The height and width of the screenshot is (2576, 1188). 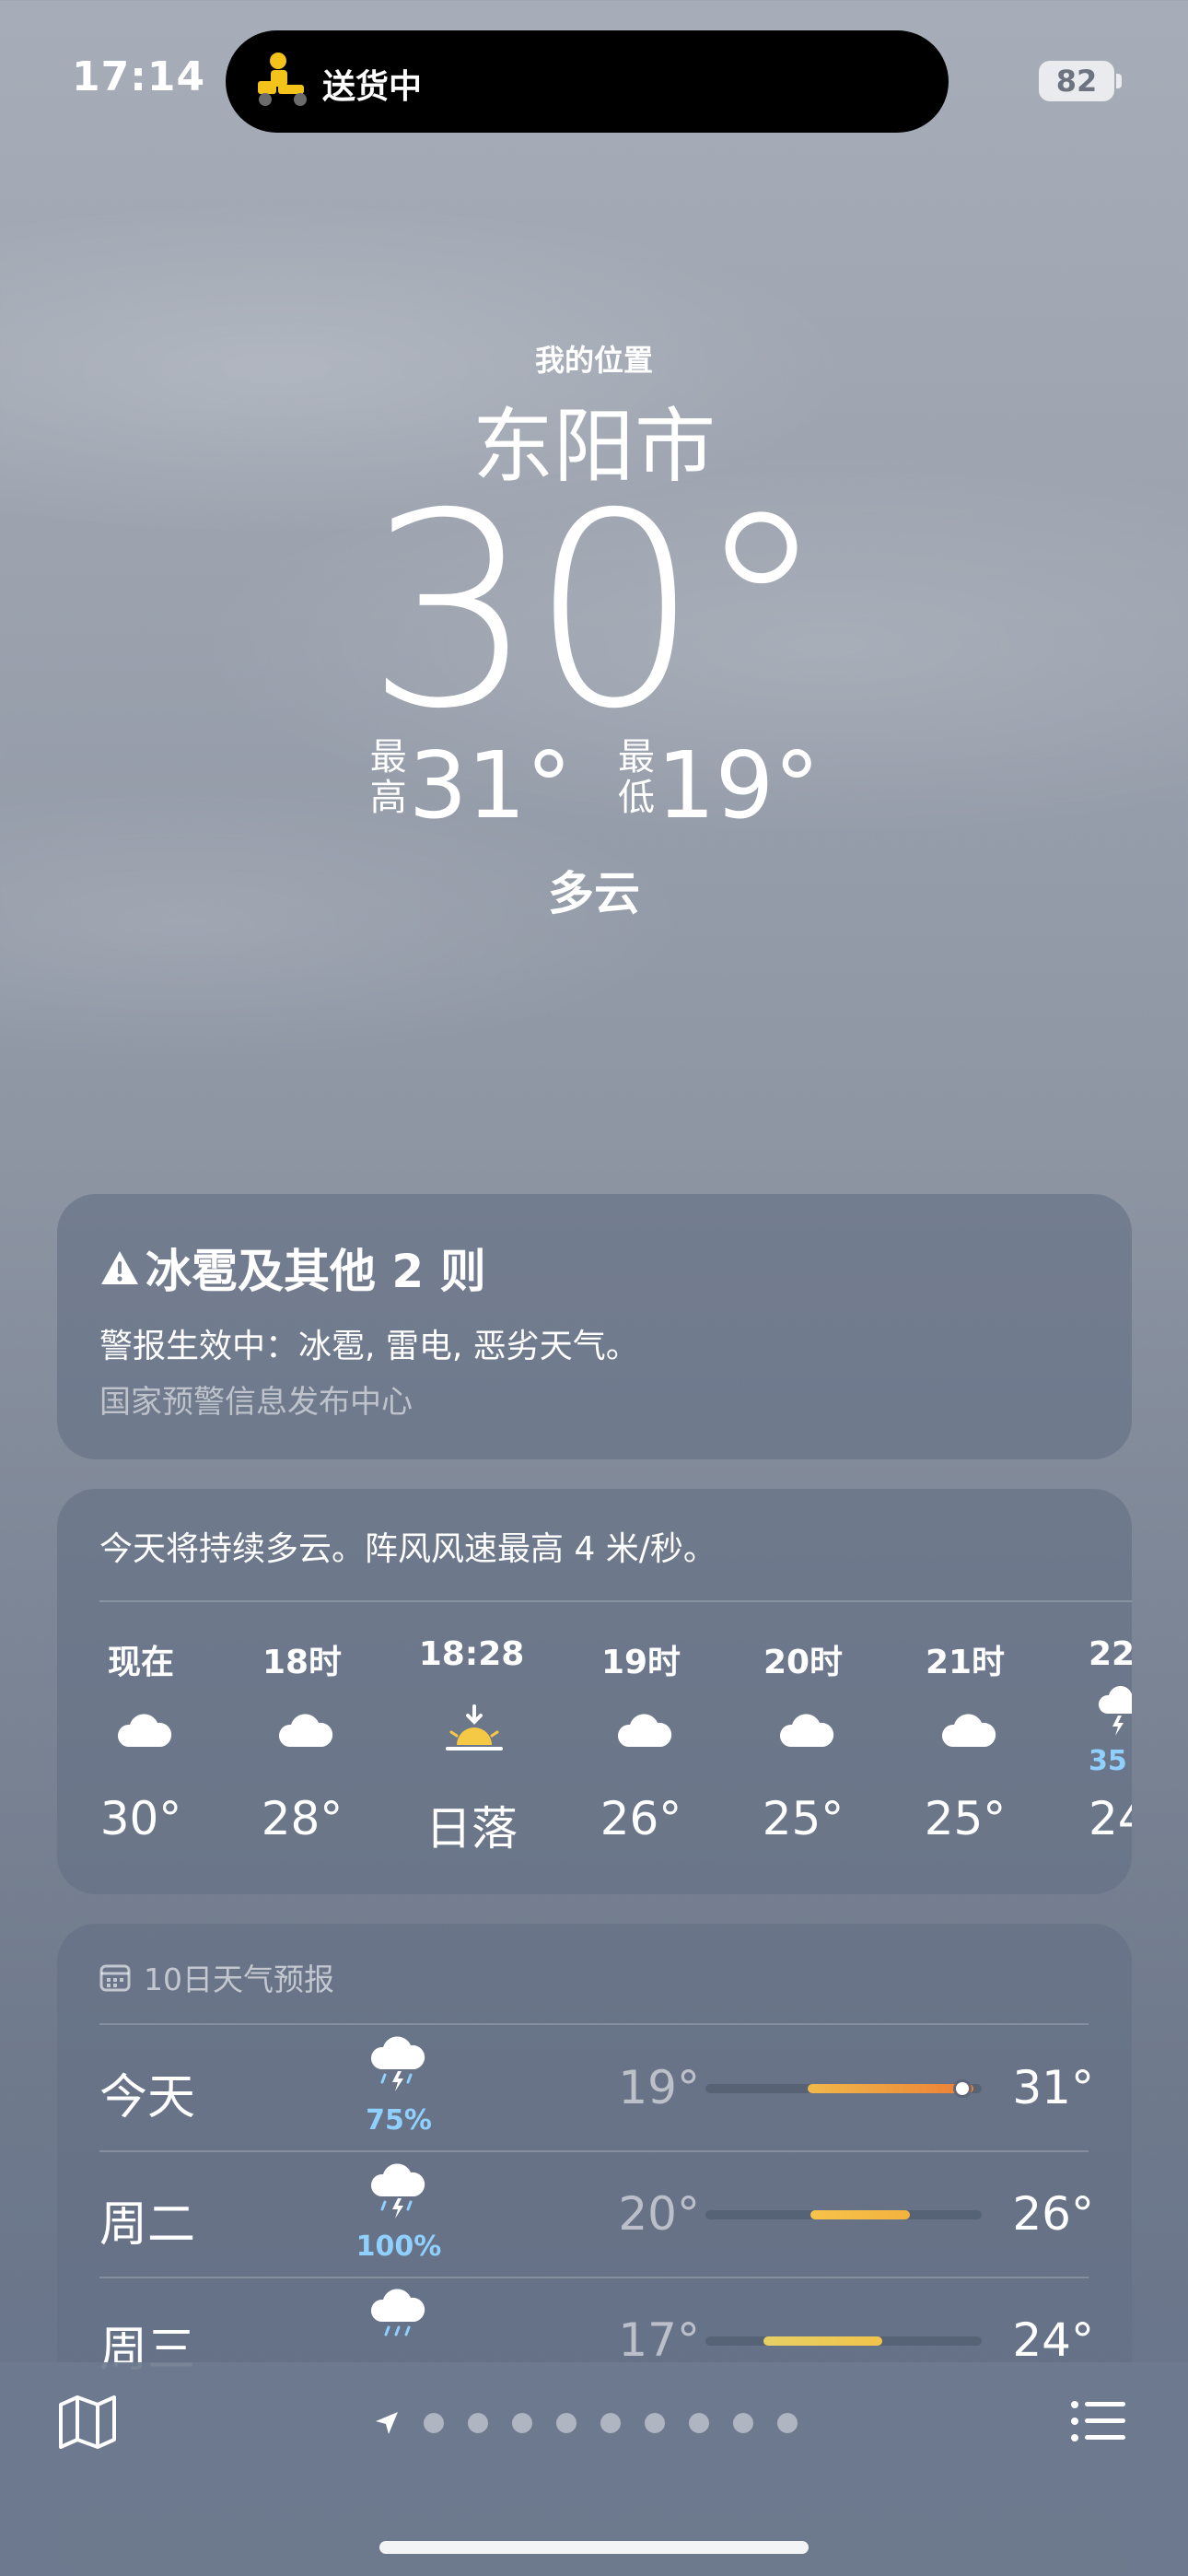 What do you see at coordinates (119, 1267) in the screenshot?
I see `warning-icon` at bounding box center [119, 1267].